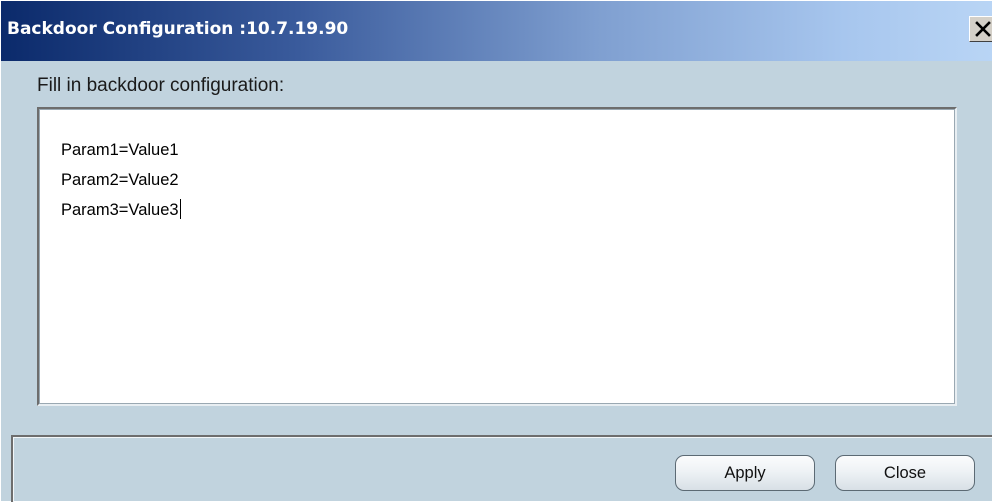 Image resolution: width=992 pixels, height=502 pixels. Describe the element at coordinates (983, 29) in the screenshot. I see `close-icon` at that location.